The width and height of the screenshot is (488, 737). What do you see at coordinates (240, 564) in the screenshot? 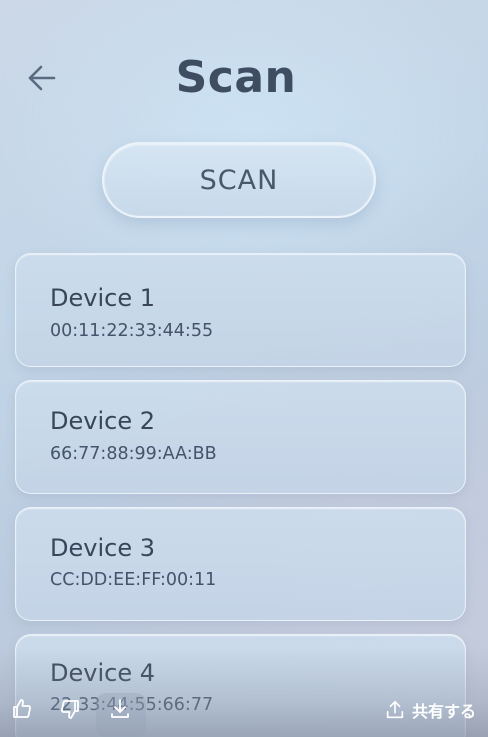
I see `device-card: Device 3 CC:DD:EE:FF:00:11` at bounding box center [240, 564].